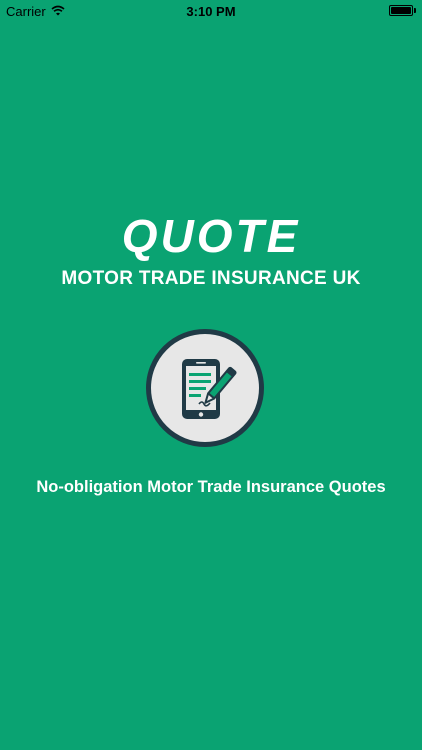 This screenshot has height=750, width=422. What do you see at coordinates (205, 388) in the screenshot?
I see `phone-form-pen-icon` at bounding box center [205, 388].